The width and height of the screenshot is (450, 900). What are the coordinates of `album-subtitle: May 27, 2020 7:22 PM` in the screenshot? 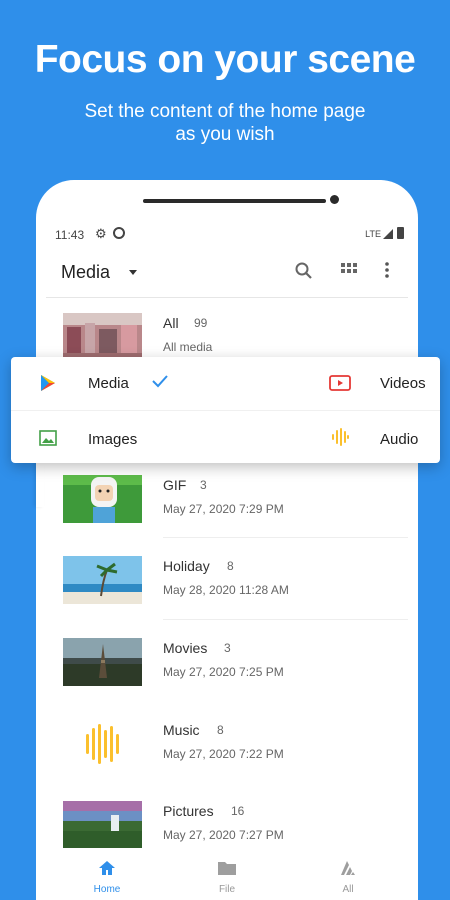 It's located at (223, 754).